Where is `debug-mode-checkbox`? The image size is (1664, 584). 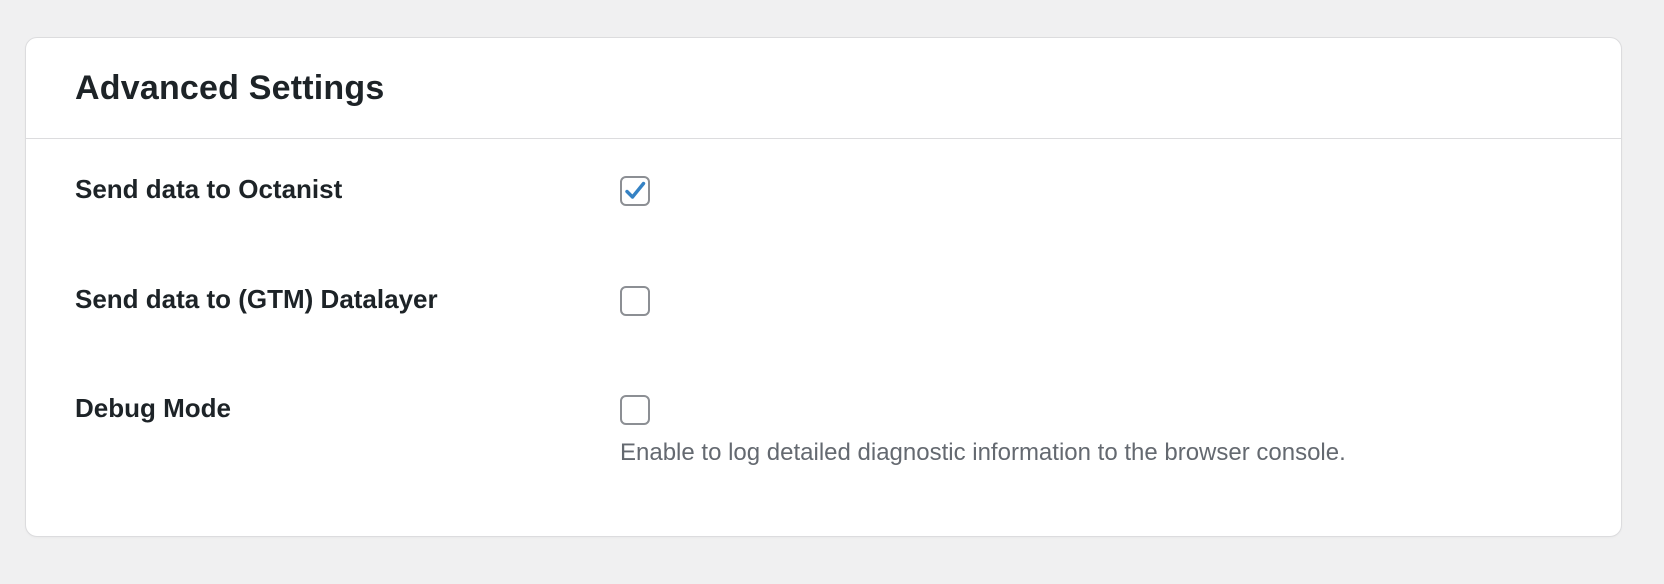
debug-mode-checkbox is located at coordinates (635, 410).